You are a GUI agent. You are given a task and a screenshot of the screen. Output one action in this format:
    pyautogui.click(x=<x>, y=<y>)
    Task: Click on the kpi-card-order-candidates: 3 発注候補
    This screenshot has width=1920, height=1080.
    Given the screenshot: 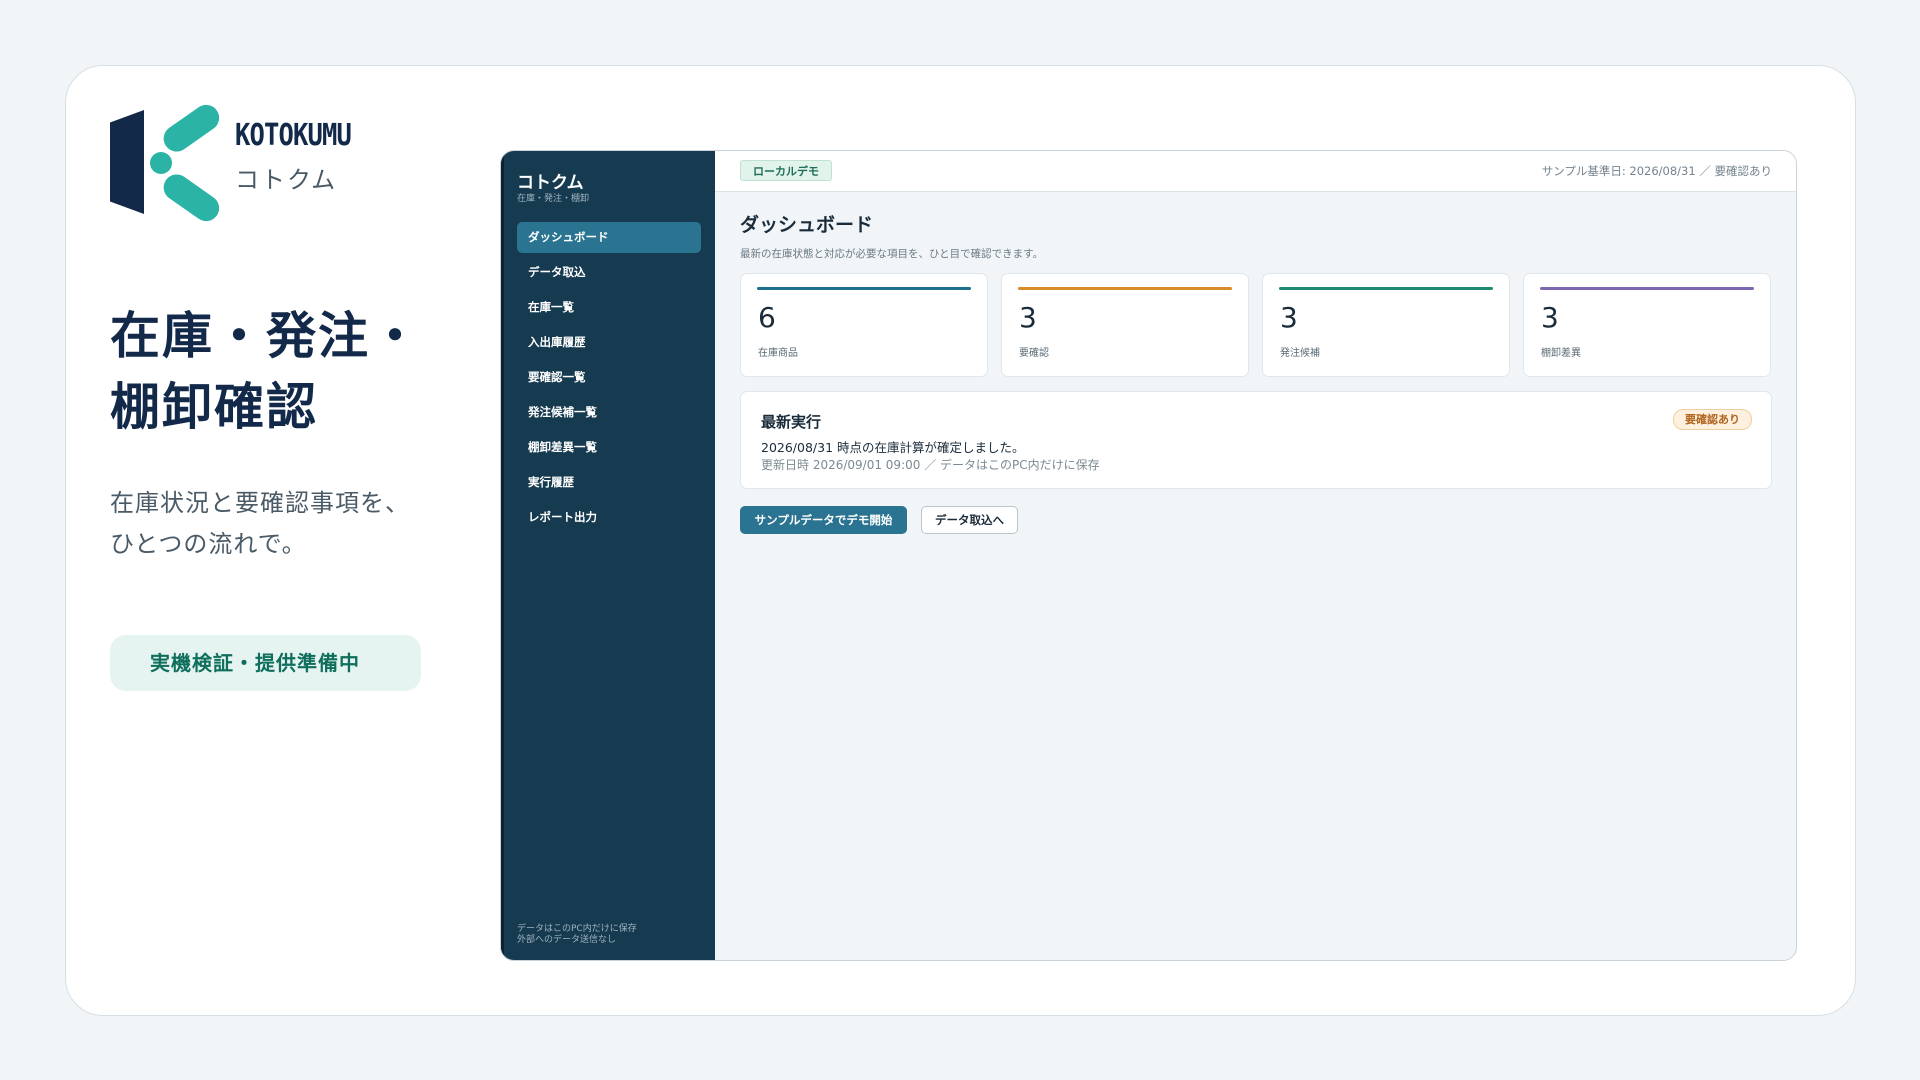 What is the action you would take?
    pyautogui.click(x=1386, y=325)
    